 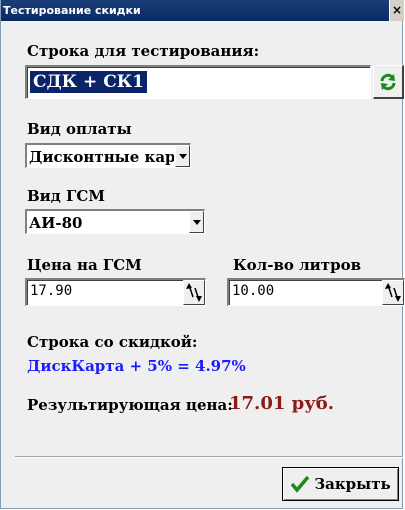 What do you see at coordinates (115, 221) in the screenshot?
I see `fuel-type-select: АИ-80` at bounding box center [115, 221].